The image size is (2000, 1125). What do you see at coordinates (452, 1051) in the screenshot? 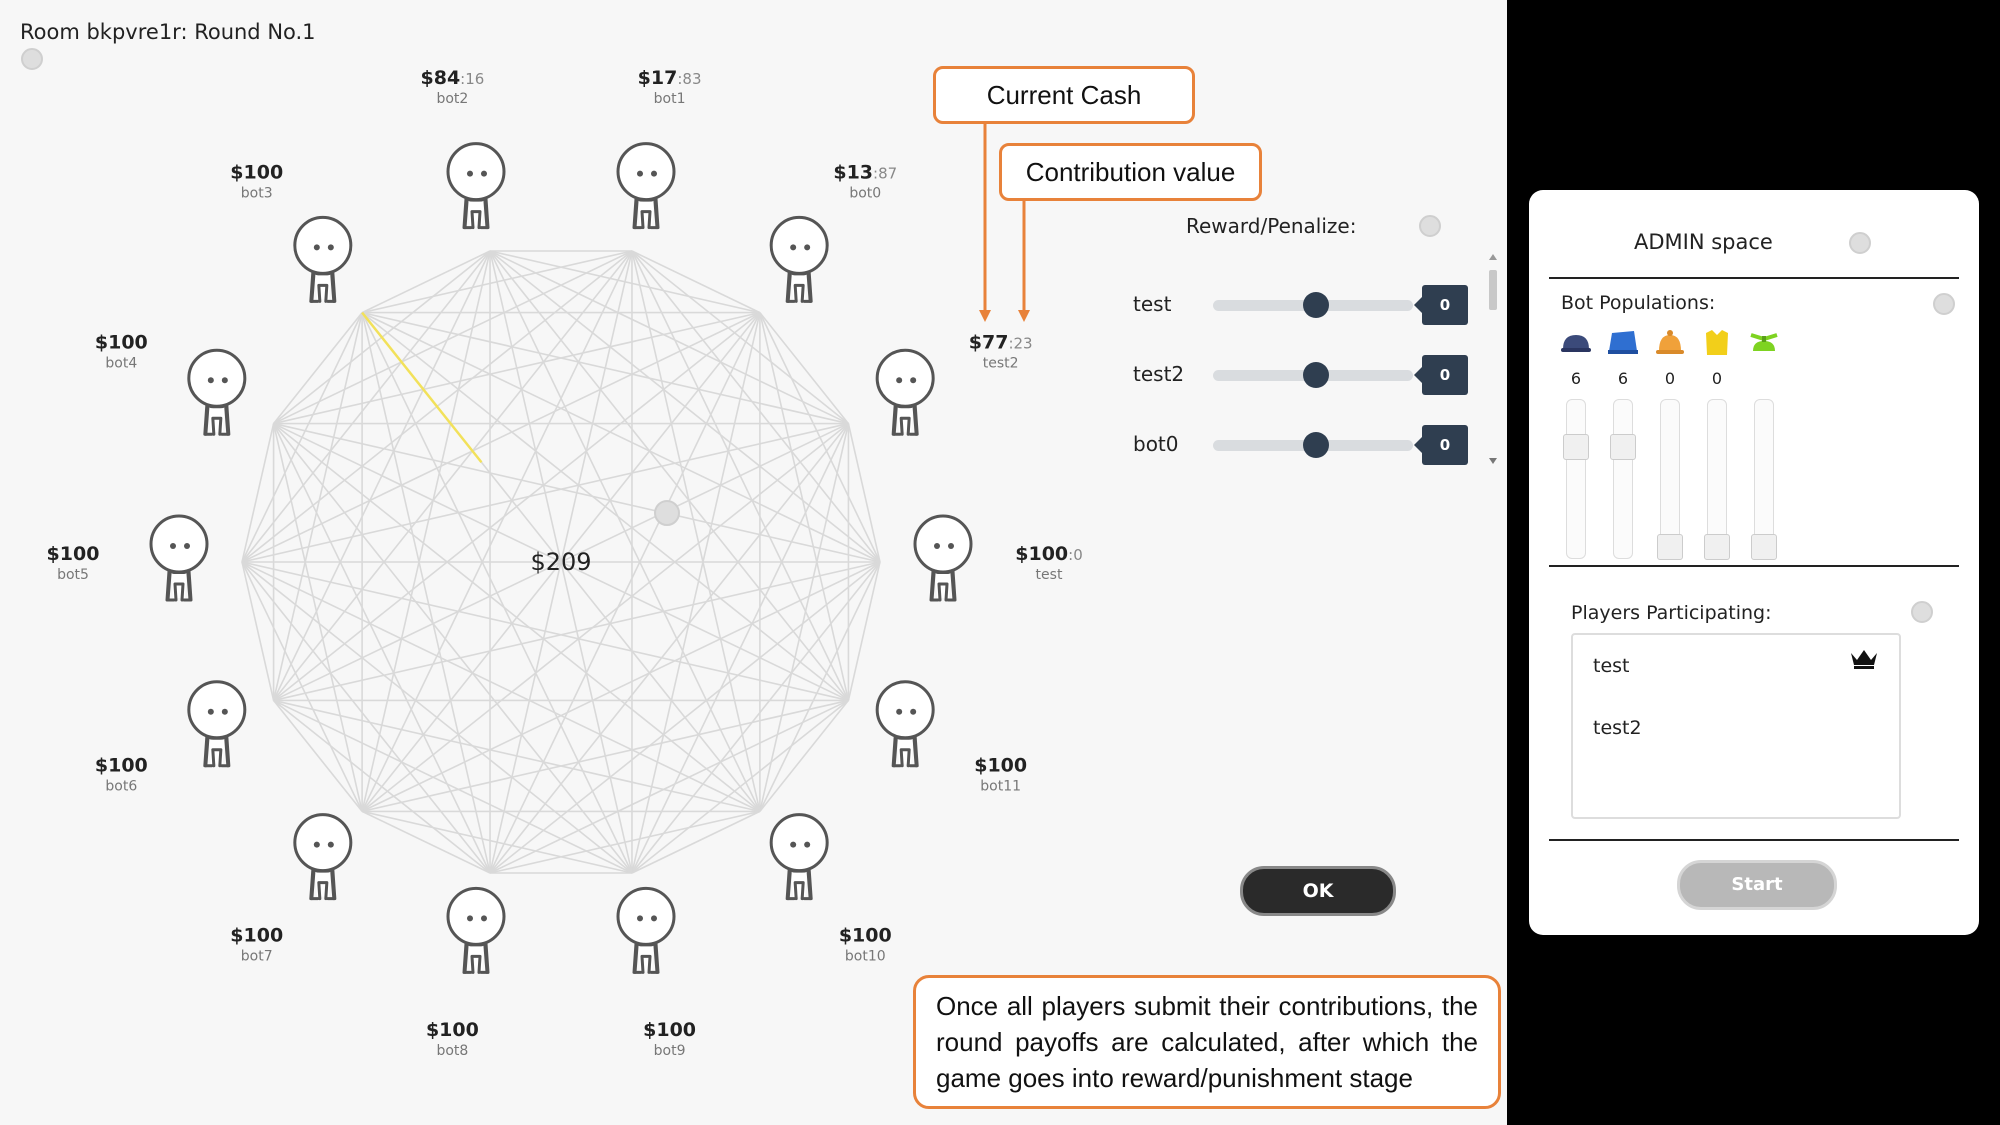
I see `player-name: bot8` at bounding box center [452, 1051].